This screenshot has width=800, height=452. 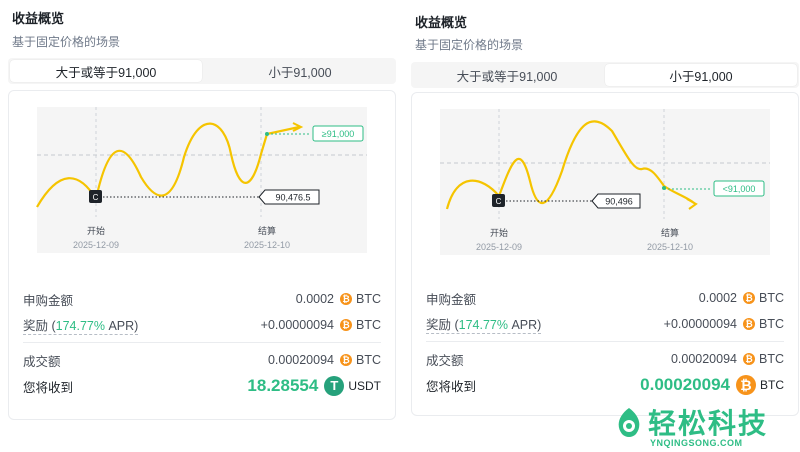 What do you see at coordinates (739, 189) in the screenshot?
I see `target-label: <91,000` at bounding box center [739, 189].